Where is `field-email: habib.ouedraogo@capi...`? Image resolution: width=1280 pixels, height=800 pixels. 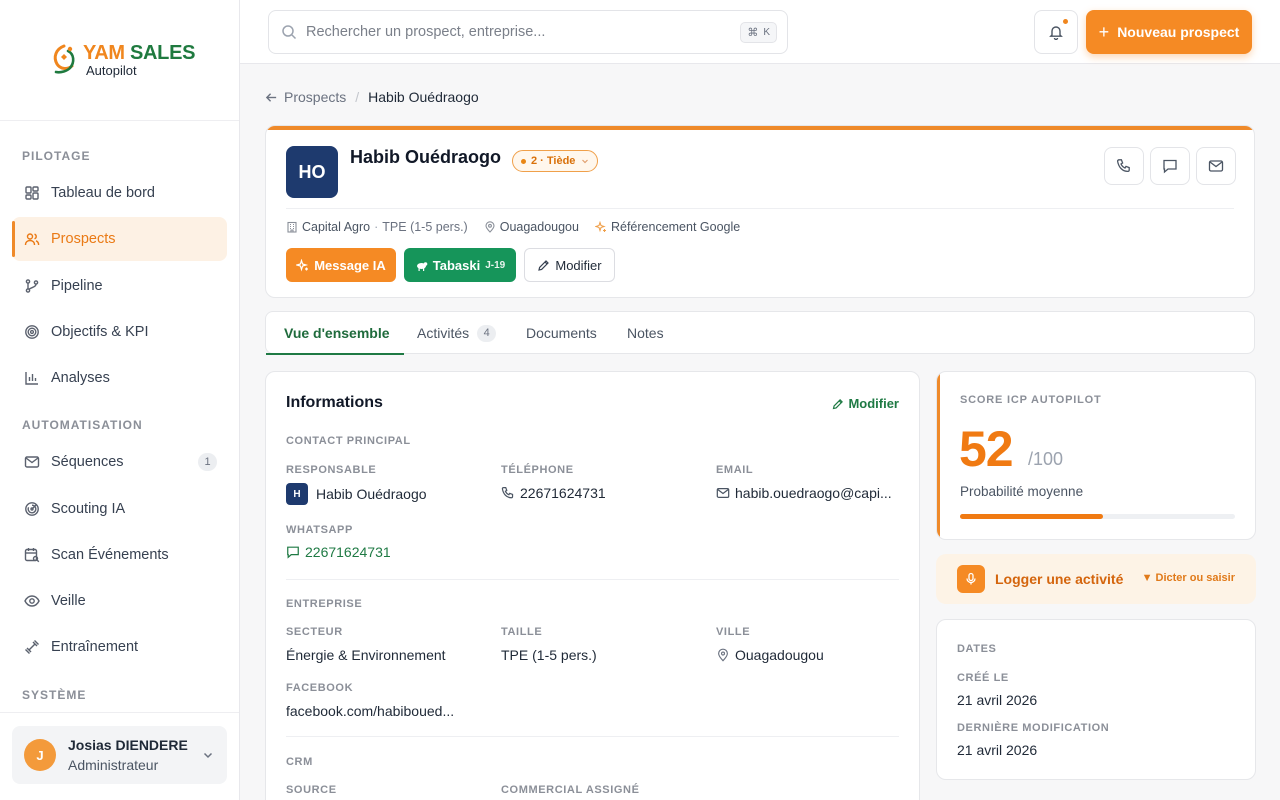
field-email: habib.ouedraogo@capi... is located at coordinates (804, 493).